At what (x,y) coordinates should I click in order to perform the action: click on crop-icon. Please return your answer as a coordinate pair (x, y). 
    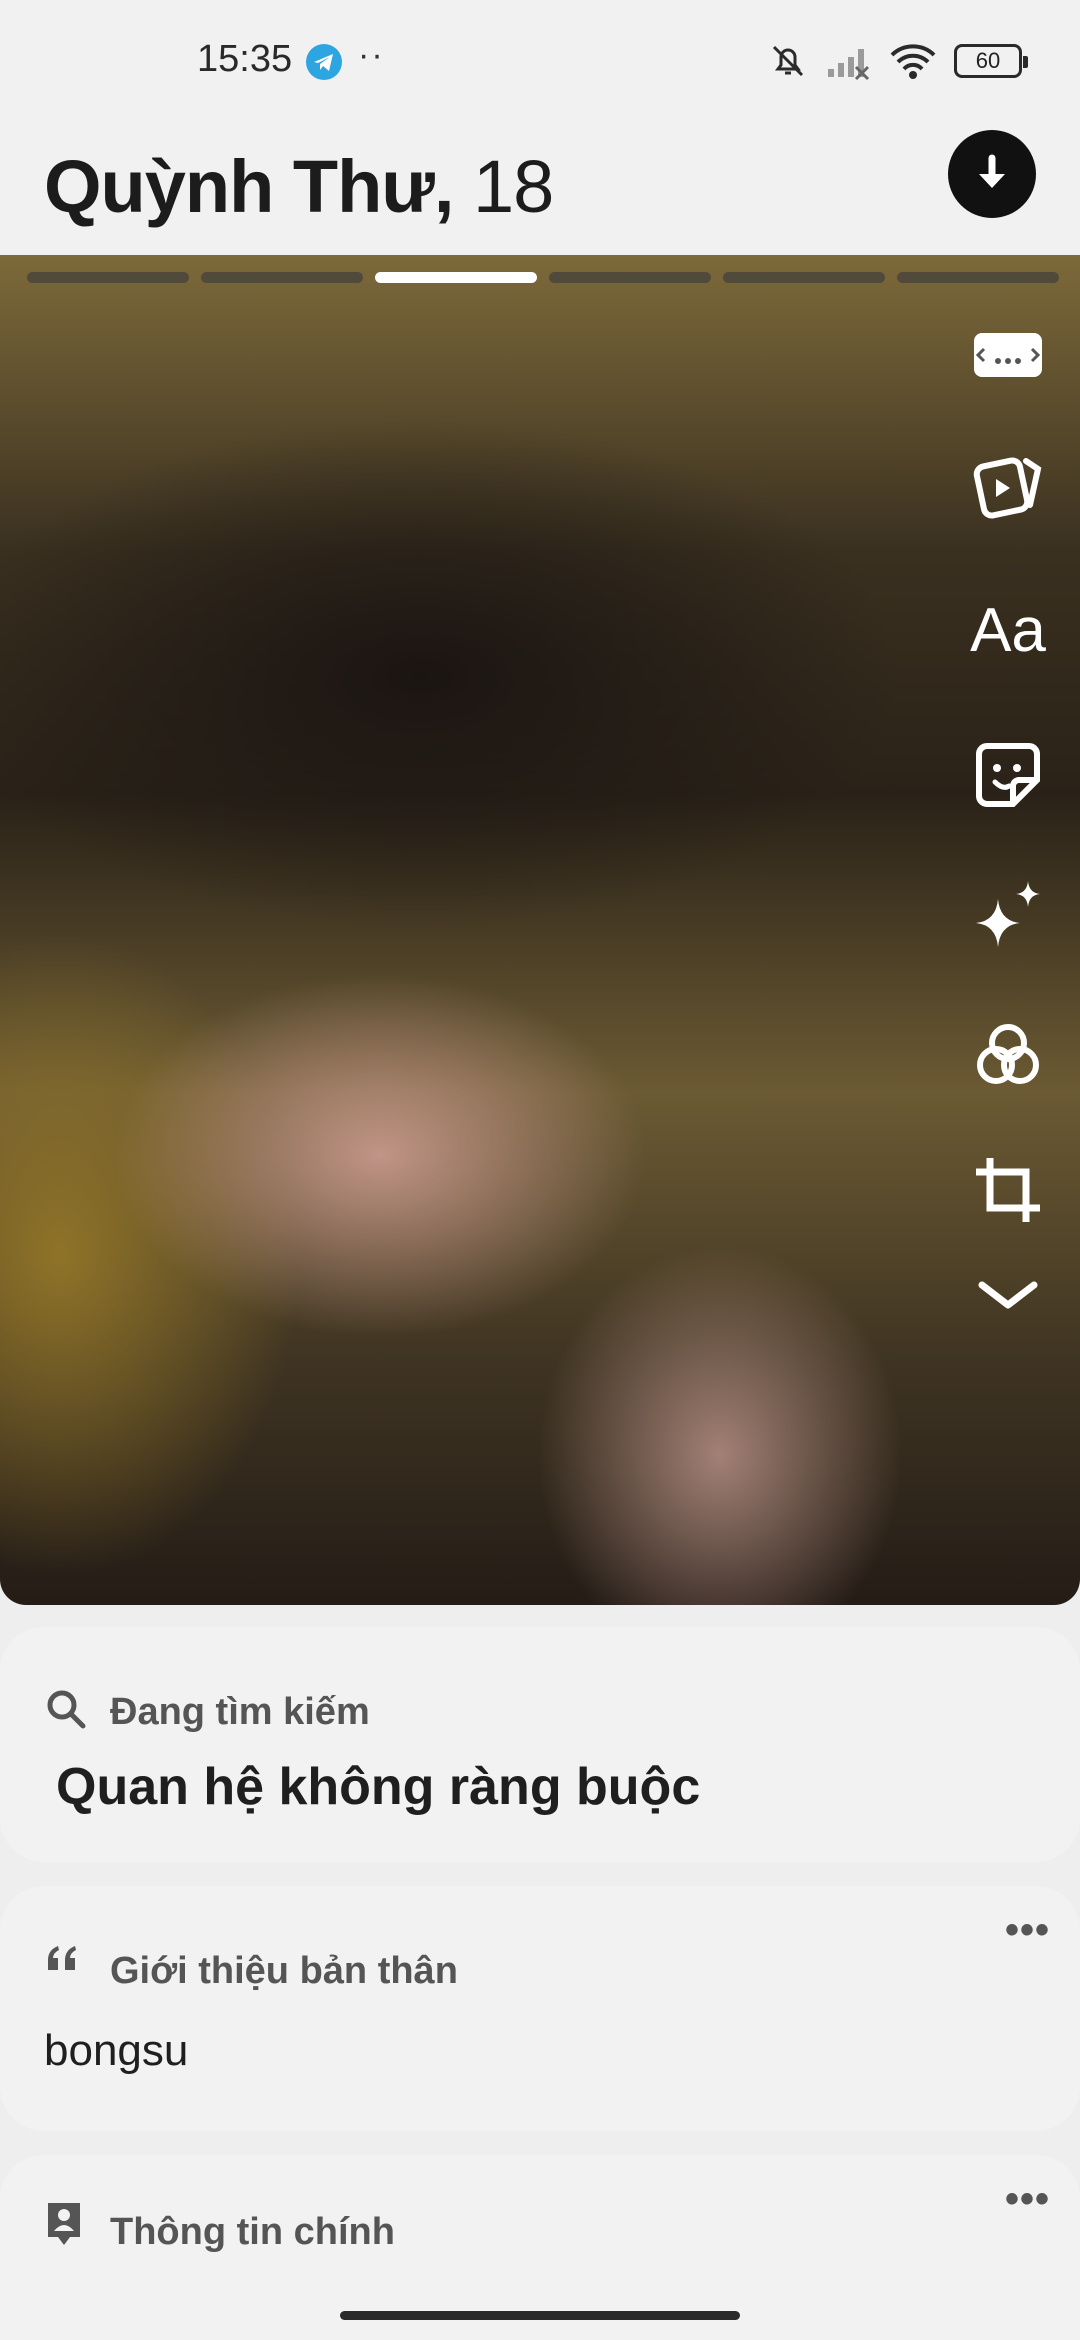
    Looking at the image, I should click on (1008, 1190).